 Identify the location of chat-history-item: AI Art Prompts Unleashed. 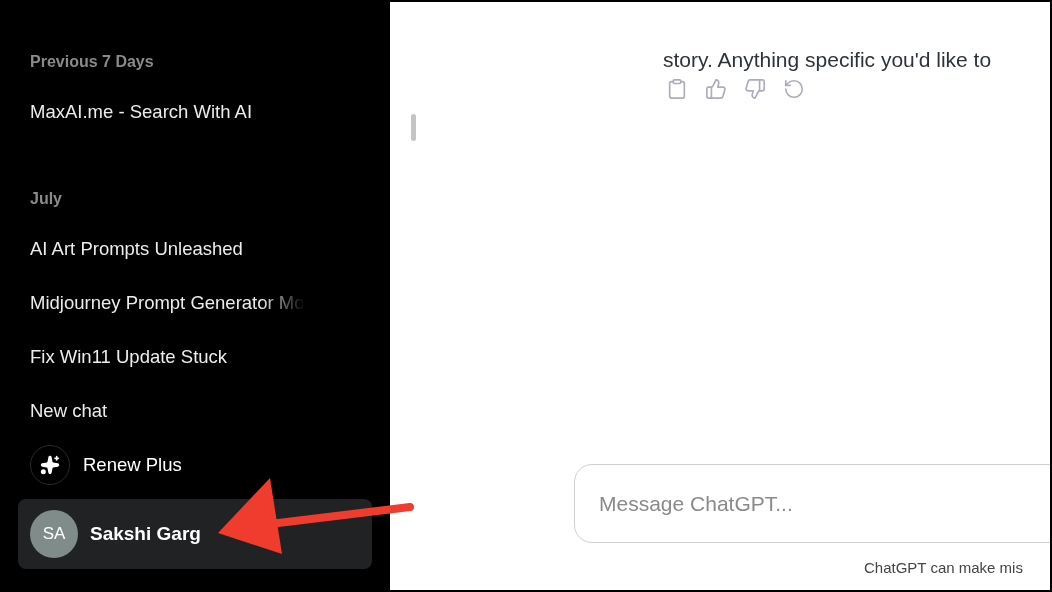
(136, 249).